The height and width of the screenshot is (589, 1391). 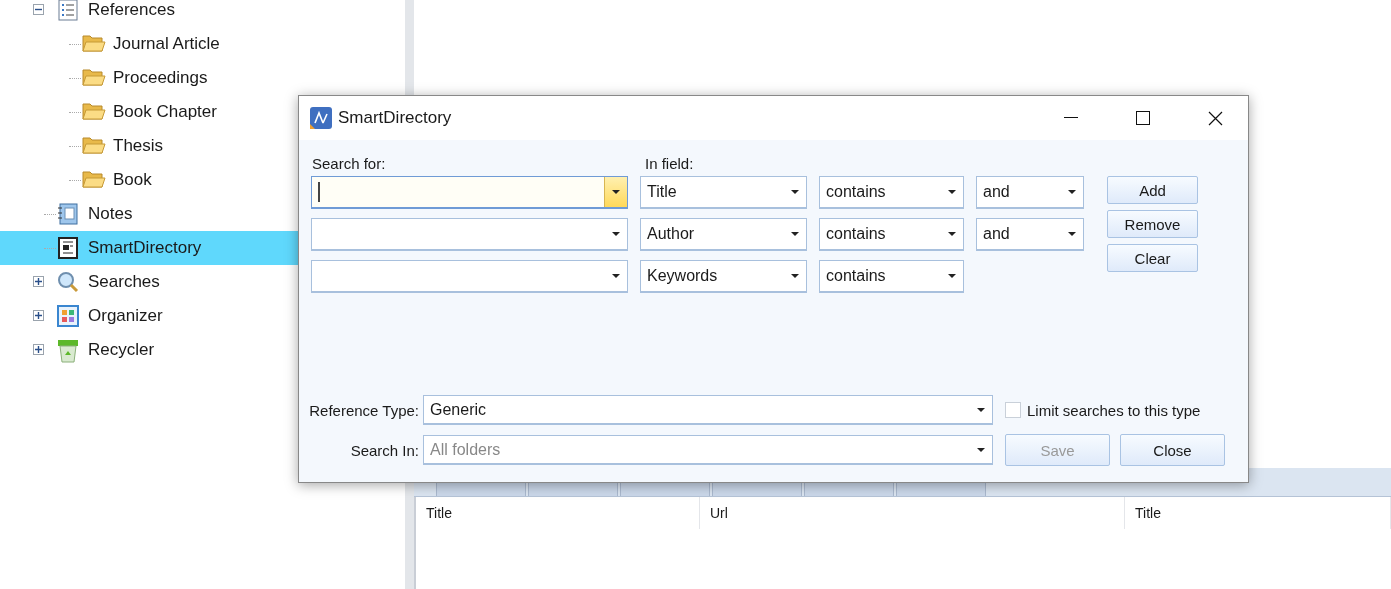 What do you see at coordinates (131, 10) in the screenshot?
I see `tree-item-label: References` at bounding box center [131, 10].